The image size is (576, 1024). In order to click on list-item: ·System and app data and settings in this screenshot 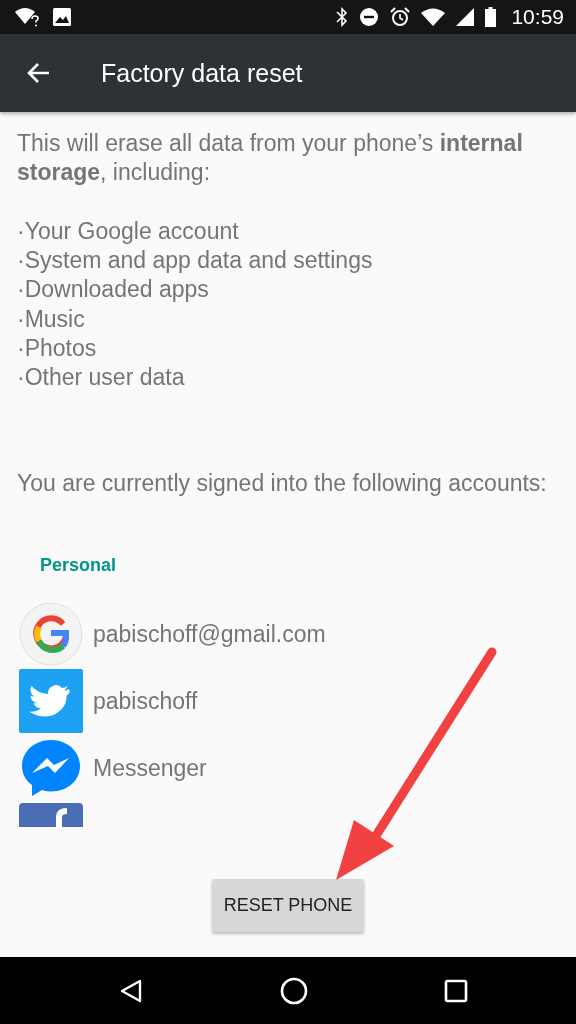, I will do `click(195, 261)`.